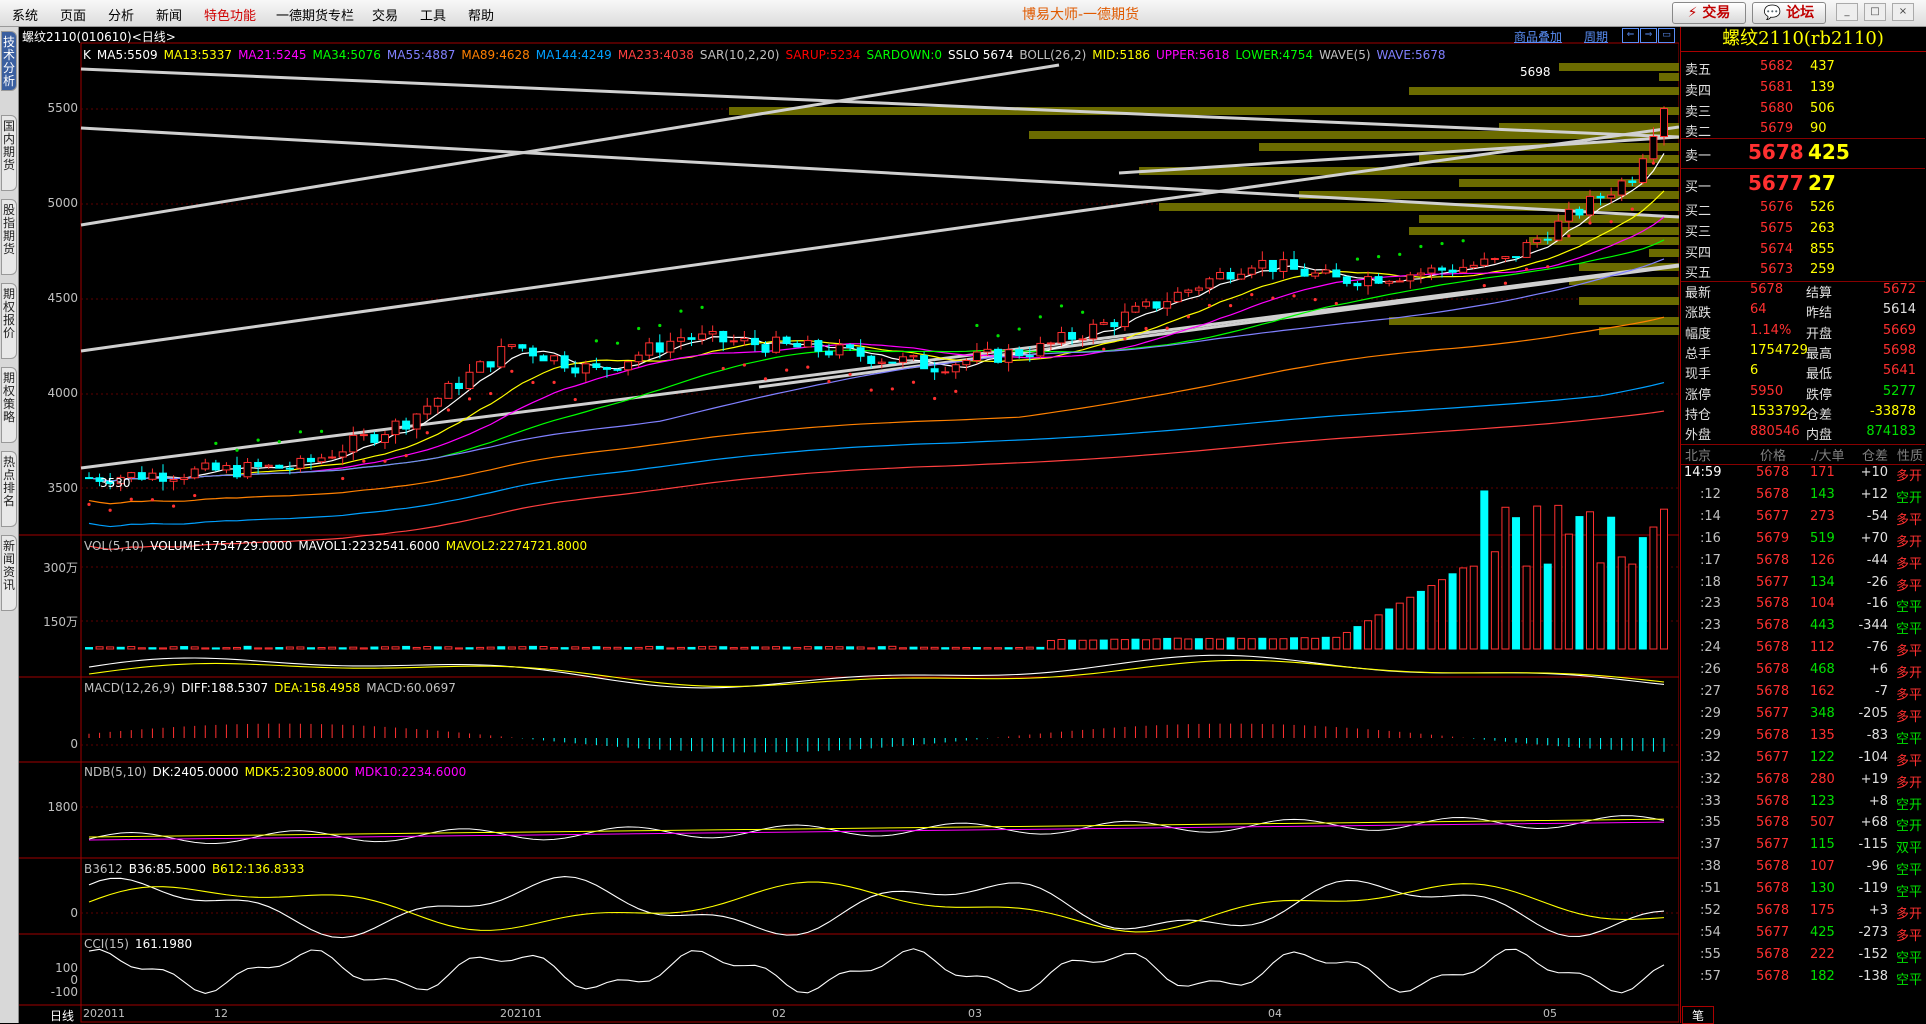 This screenshot has height=1024, width=1926. I want to click on stat-label: 外盘, so click(1698, 436).